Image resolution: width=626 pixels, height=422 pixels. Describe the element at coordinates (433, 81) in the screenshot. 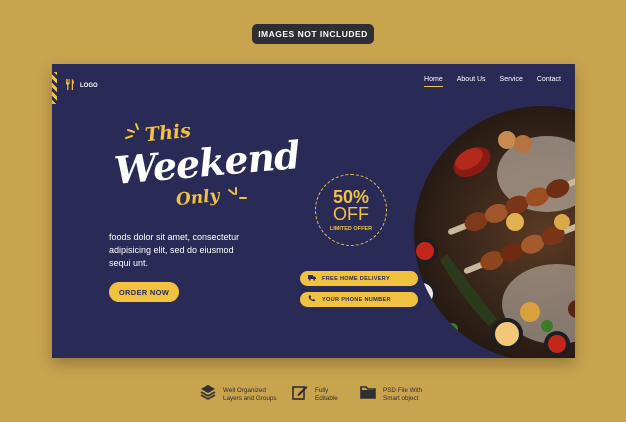

I see `nav-home: Home` at that location.